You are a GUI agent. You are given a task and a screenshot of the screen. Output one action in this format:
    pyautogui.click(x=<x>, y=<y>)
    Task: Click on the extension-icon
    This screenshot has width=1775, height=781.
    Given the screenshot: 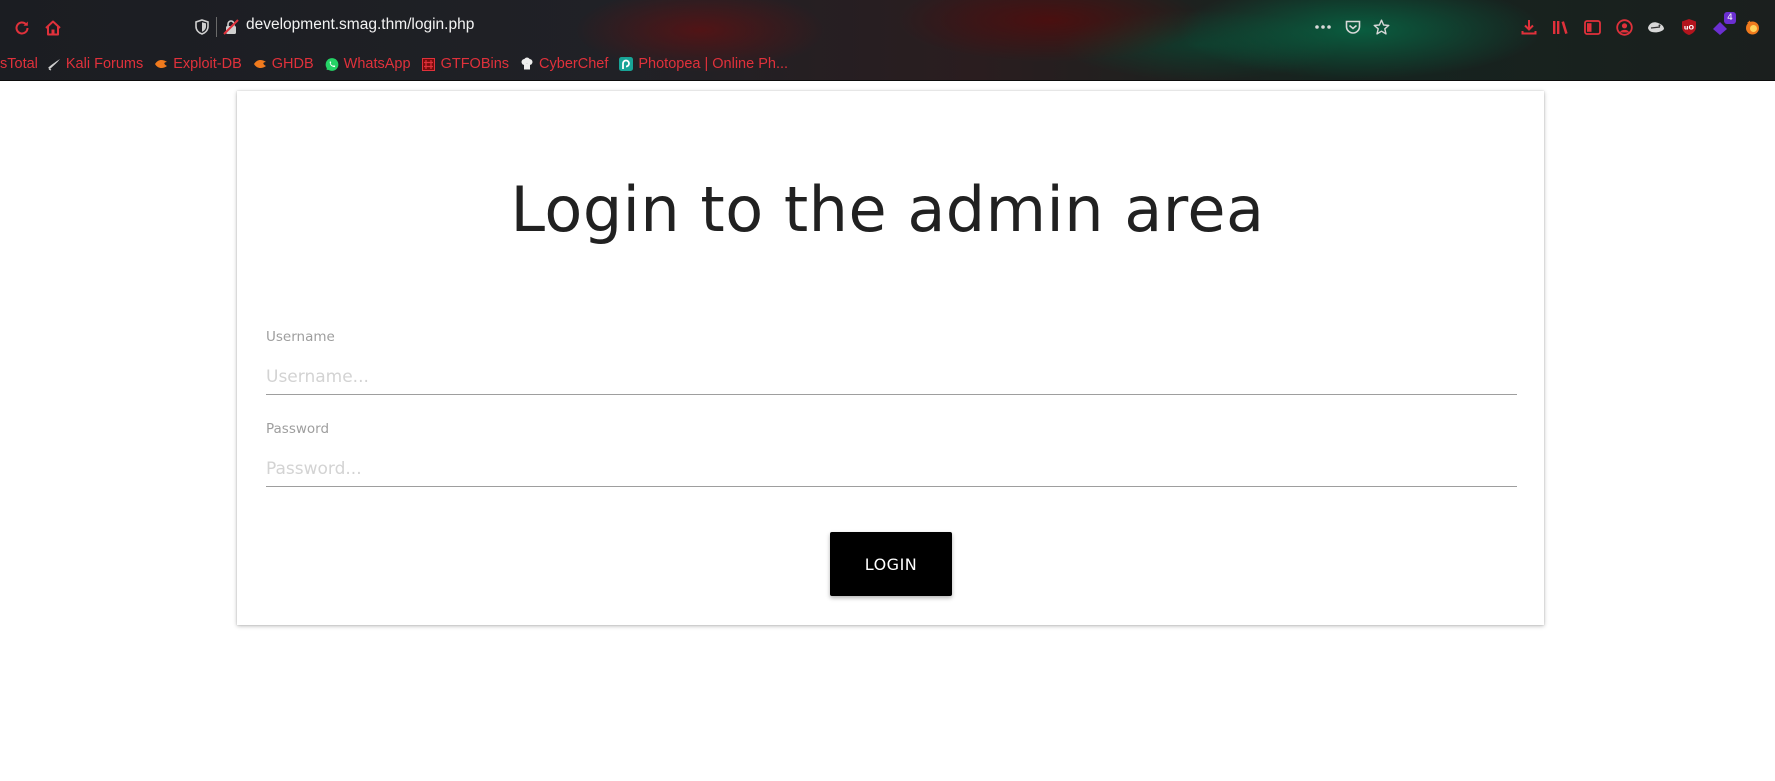 What is the action you would take?
    pyautogui.click(x=1656, y=27)
    